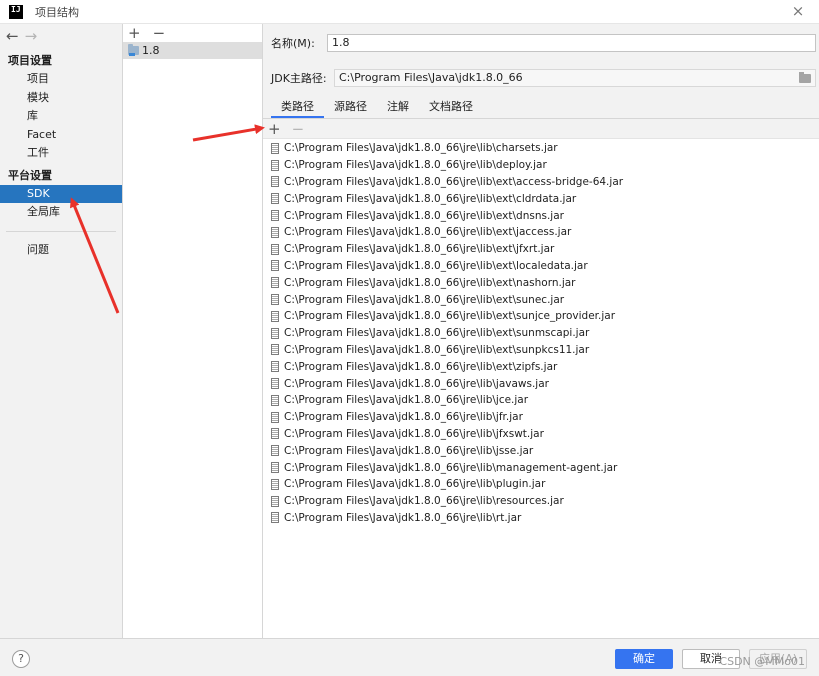  What do you see at coordinates (57, 12) in the screenshot?
I see `window-title: 项目结构` at bounding box center [57, 12].